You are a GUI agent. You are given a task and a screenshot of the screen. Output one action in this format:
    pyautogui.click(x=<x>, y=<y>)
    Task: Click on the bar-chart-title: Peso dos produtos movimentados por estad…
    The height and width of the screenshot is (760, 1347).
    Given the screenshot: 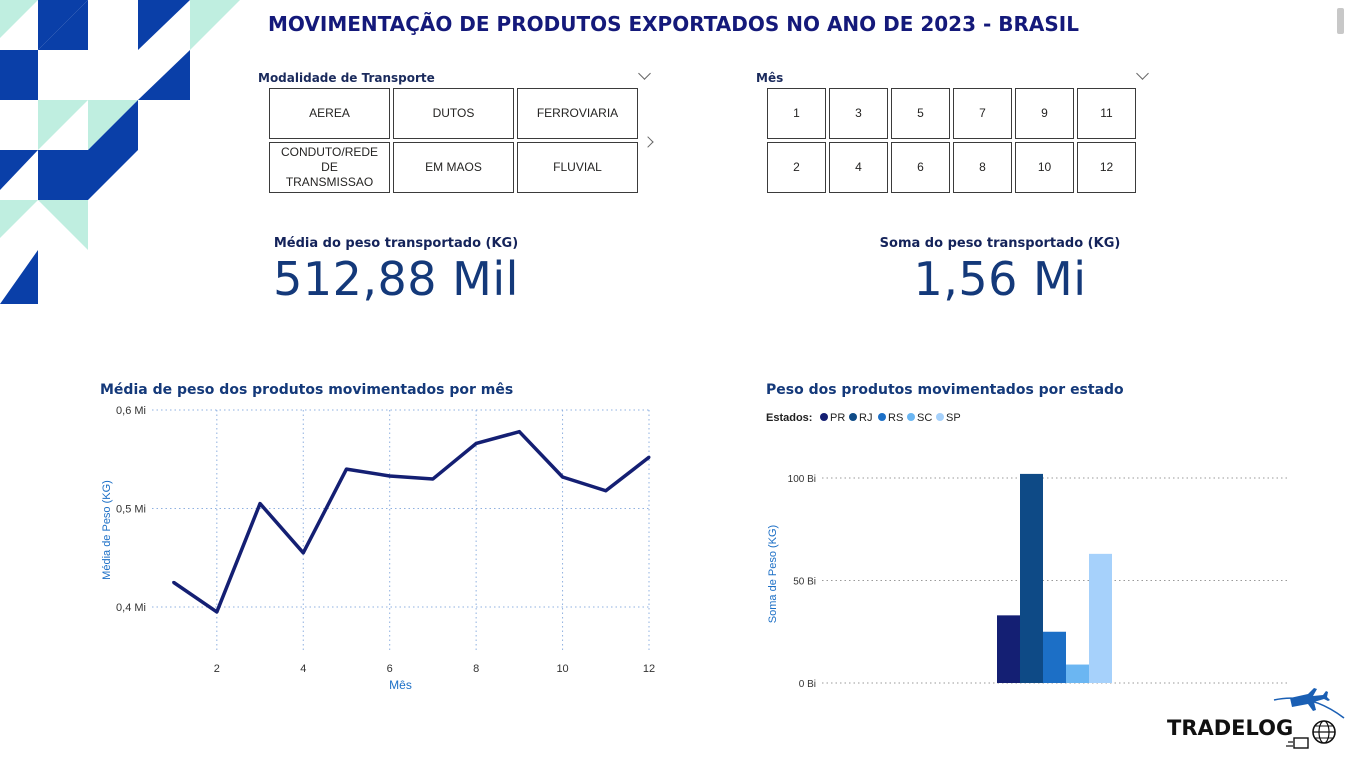 What is the action you would take?
    pyautogui.click(x=945, y=390)
    